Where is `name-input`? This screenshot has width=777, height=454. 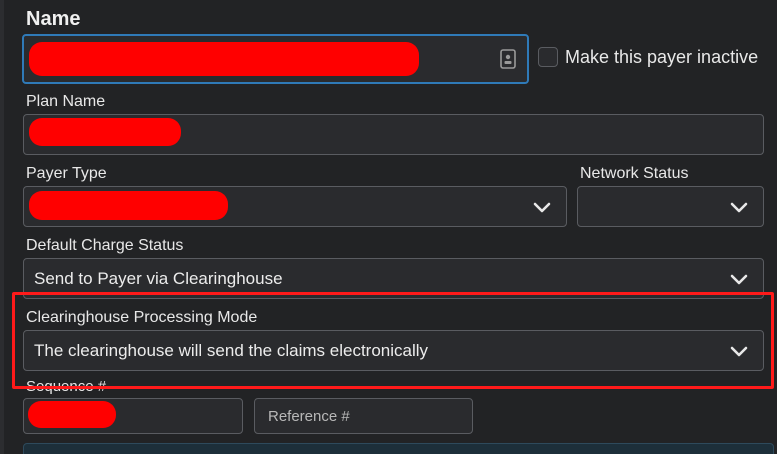
name-input is located at coordinates (275, 59).